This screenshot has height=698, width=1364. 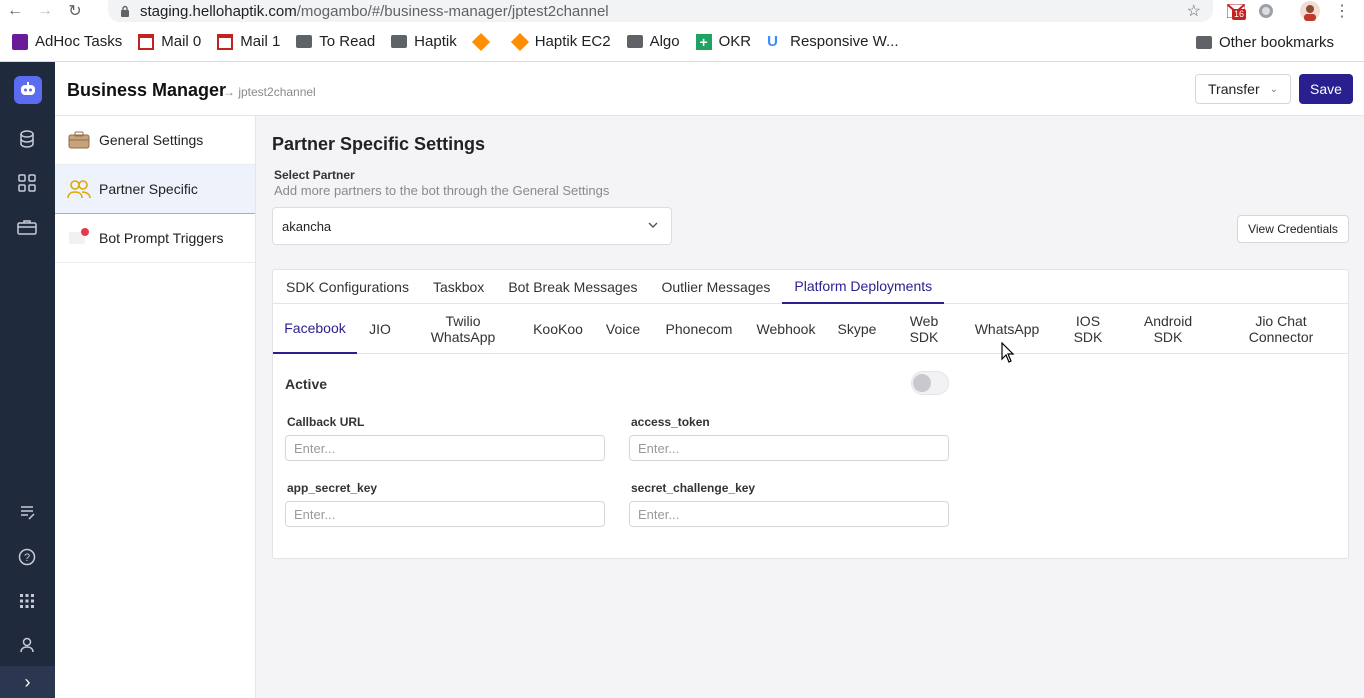 I want to click on tab-taskbox: Taskbox, so click(x=458, y=287).